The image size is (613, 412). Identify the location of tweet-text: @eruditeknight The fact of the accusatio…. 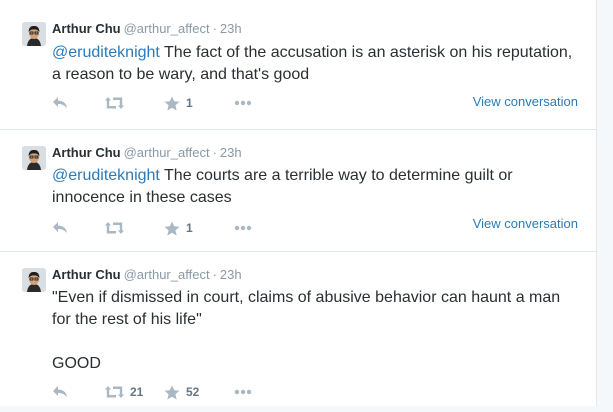
(316, 64).